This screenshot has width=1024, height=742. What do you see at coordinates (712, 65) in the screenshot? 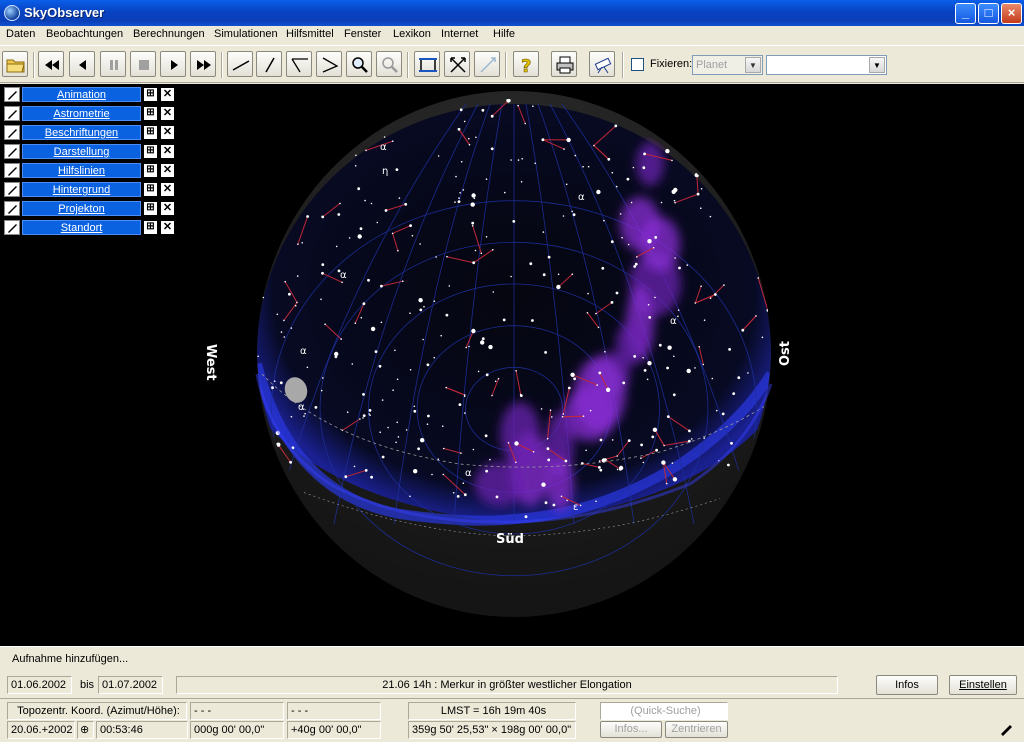
I see `planet-select-value: Planet` at bounding box center [712, 65].